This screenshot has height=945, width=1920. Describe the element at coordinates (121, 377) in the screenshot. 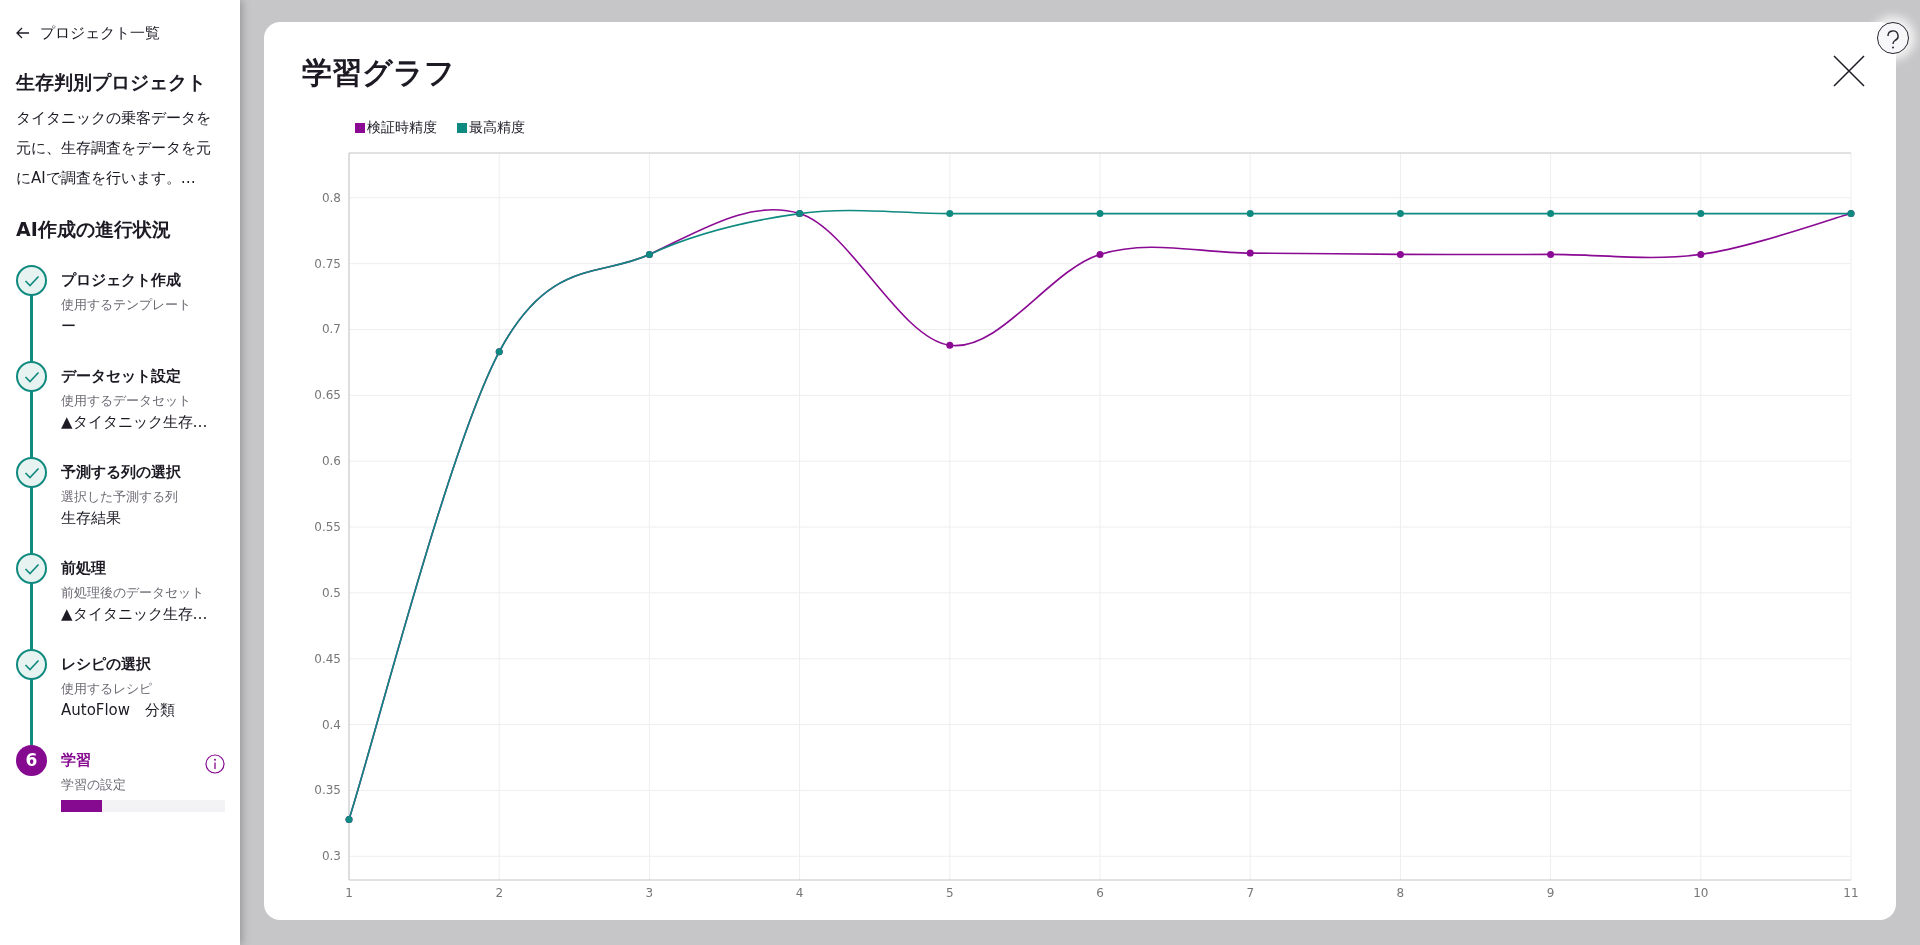

I see `step-title: データセット設定` at that location.